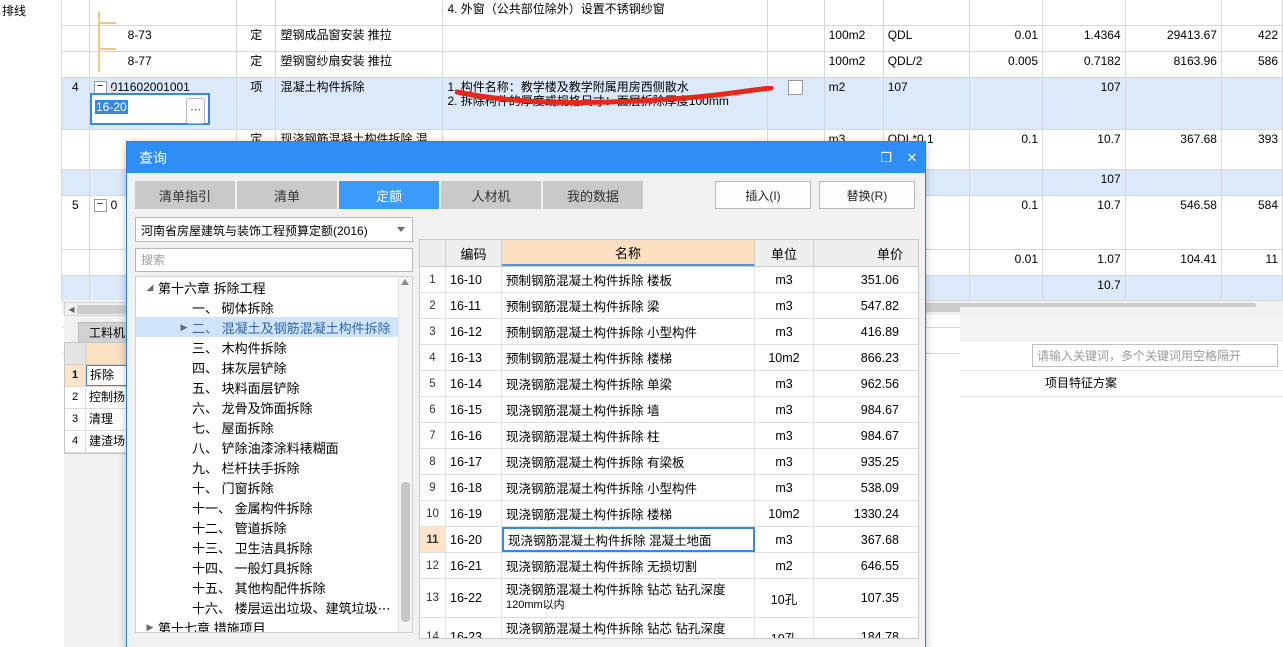 This screenshot has width=1283, height=647. I want to click on tree-node: 十三、 卫生洁具拆除, so click(274, 547).